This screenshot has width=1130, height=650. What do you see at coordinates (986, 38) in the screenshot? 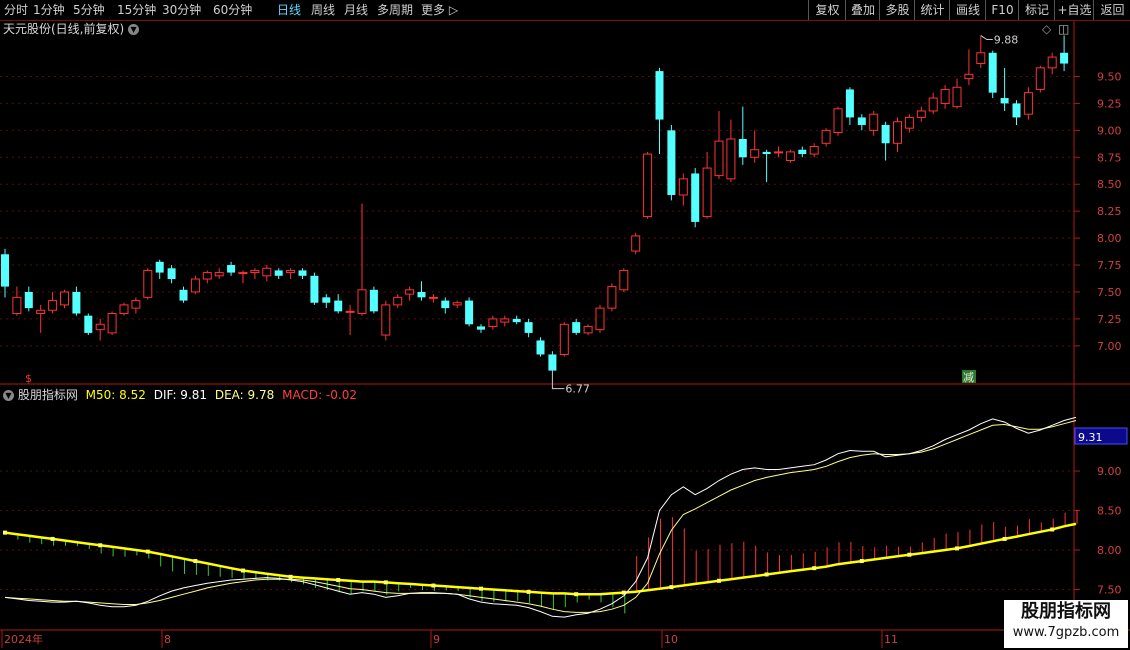
I see `high-marker-line` at bounding box center [986, 38].